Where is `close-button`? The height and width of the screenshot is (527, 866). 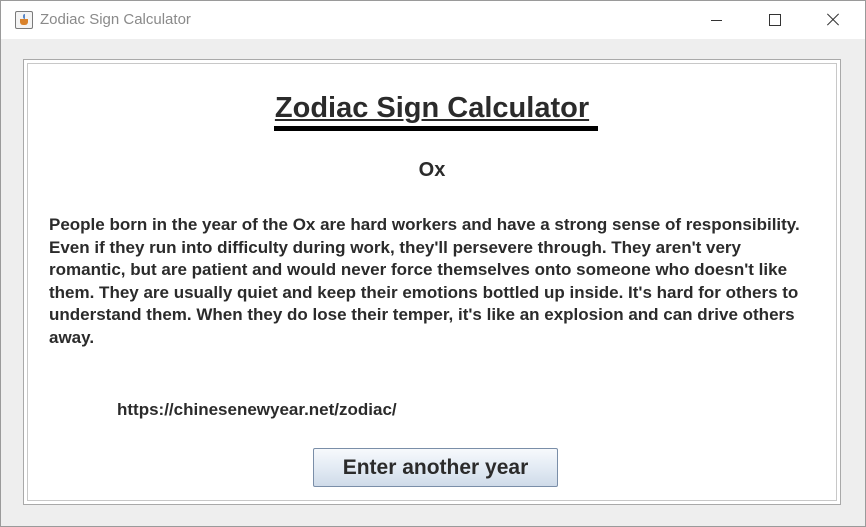 close-button is located at coordinates (832, 20).